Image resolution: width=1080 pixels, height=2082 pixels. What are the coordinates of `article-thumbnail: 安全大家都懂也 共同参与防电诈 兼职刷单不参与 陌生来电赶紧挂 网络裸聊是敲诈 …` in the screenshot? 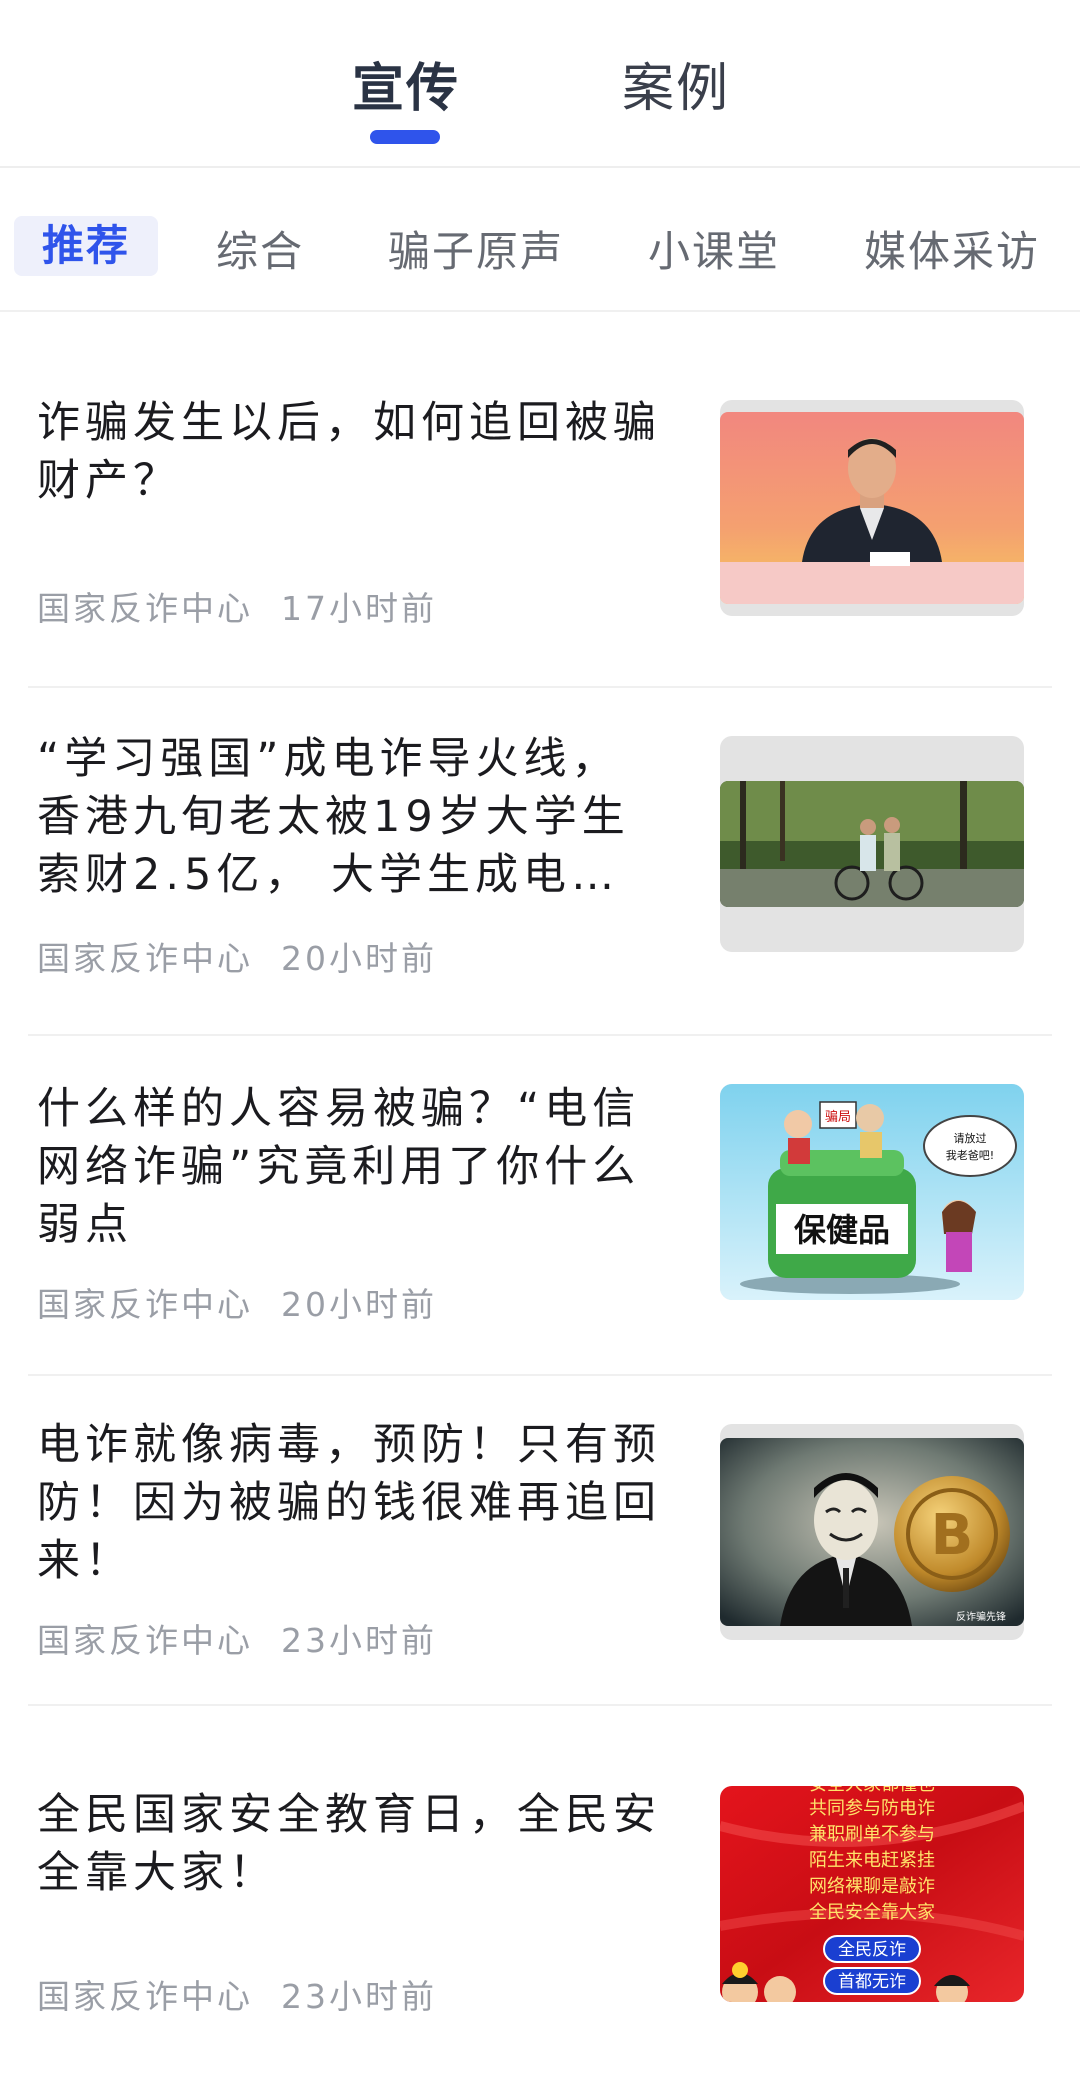 It's located at (872, 1894).